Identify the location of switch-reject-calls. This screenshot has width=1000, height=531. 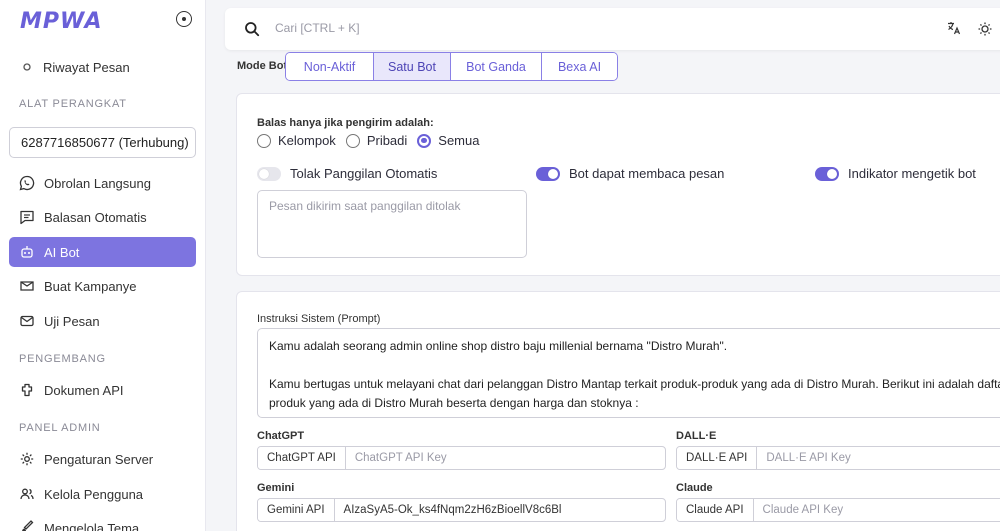
(269, 173).